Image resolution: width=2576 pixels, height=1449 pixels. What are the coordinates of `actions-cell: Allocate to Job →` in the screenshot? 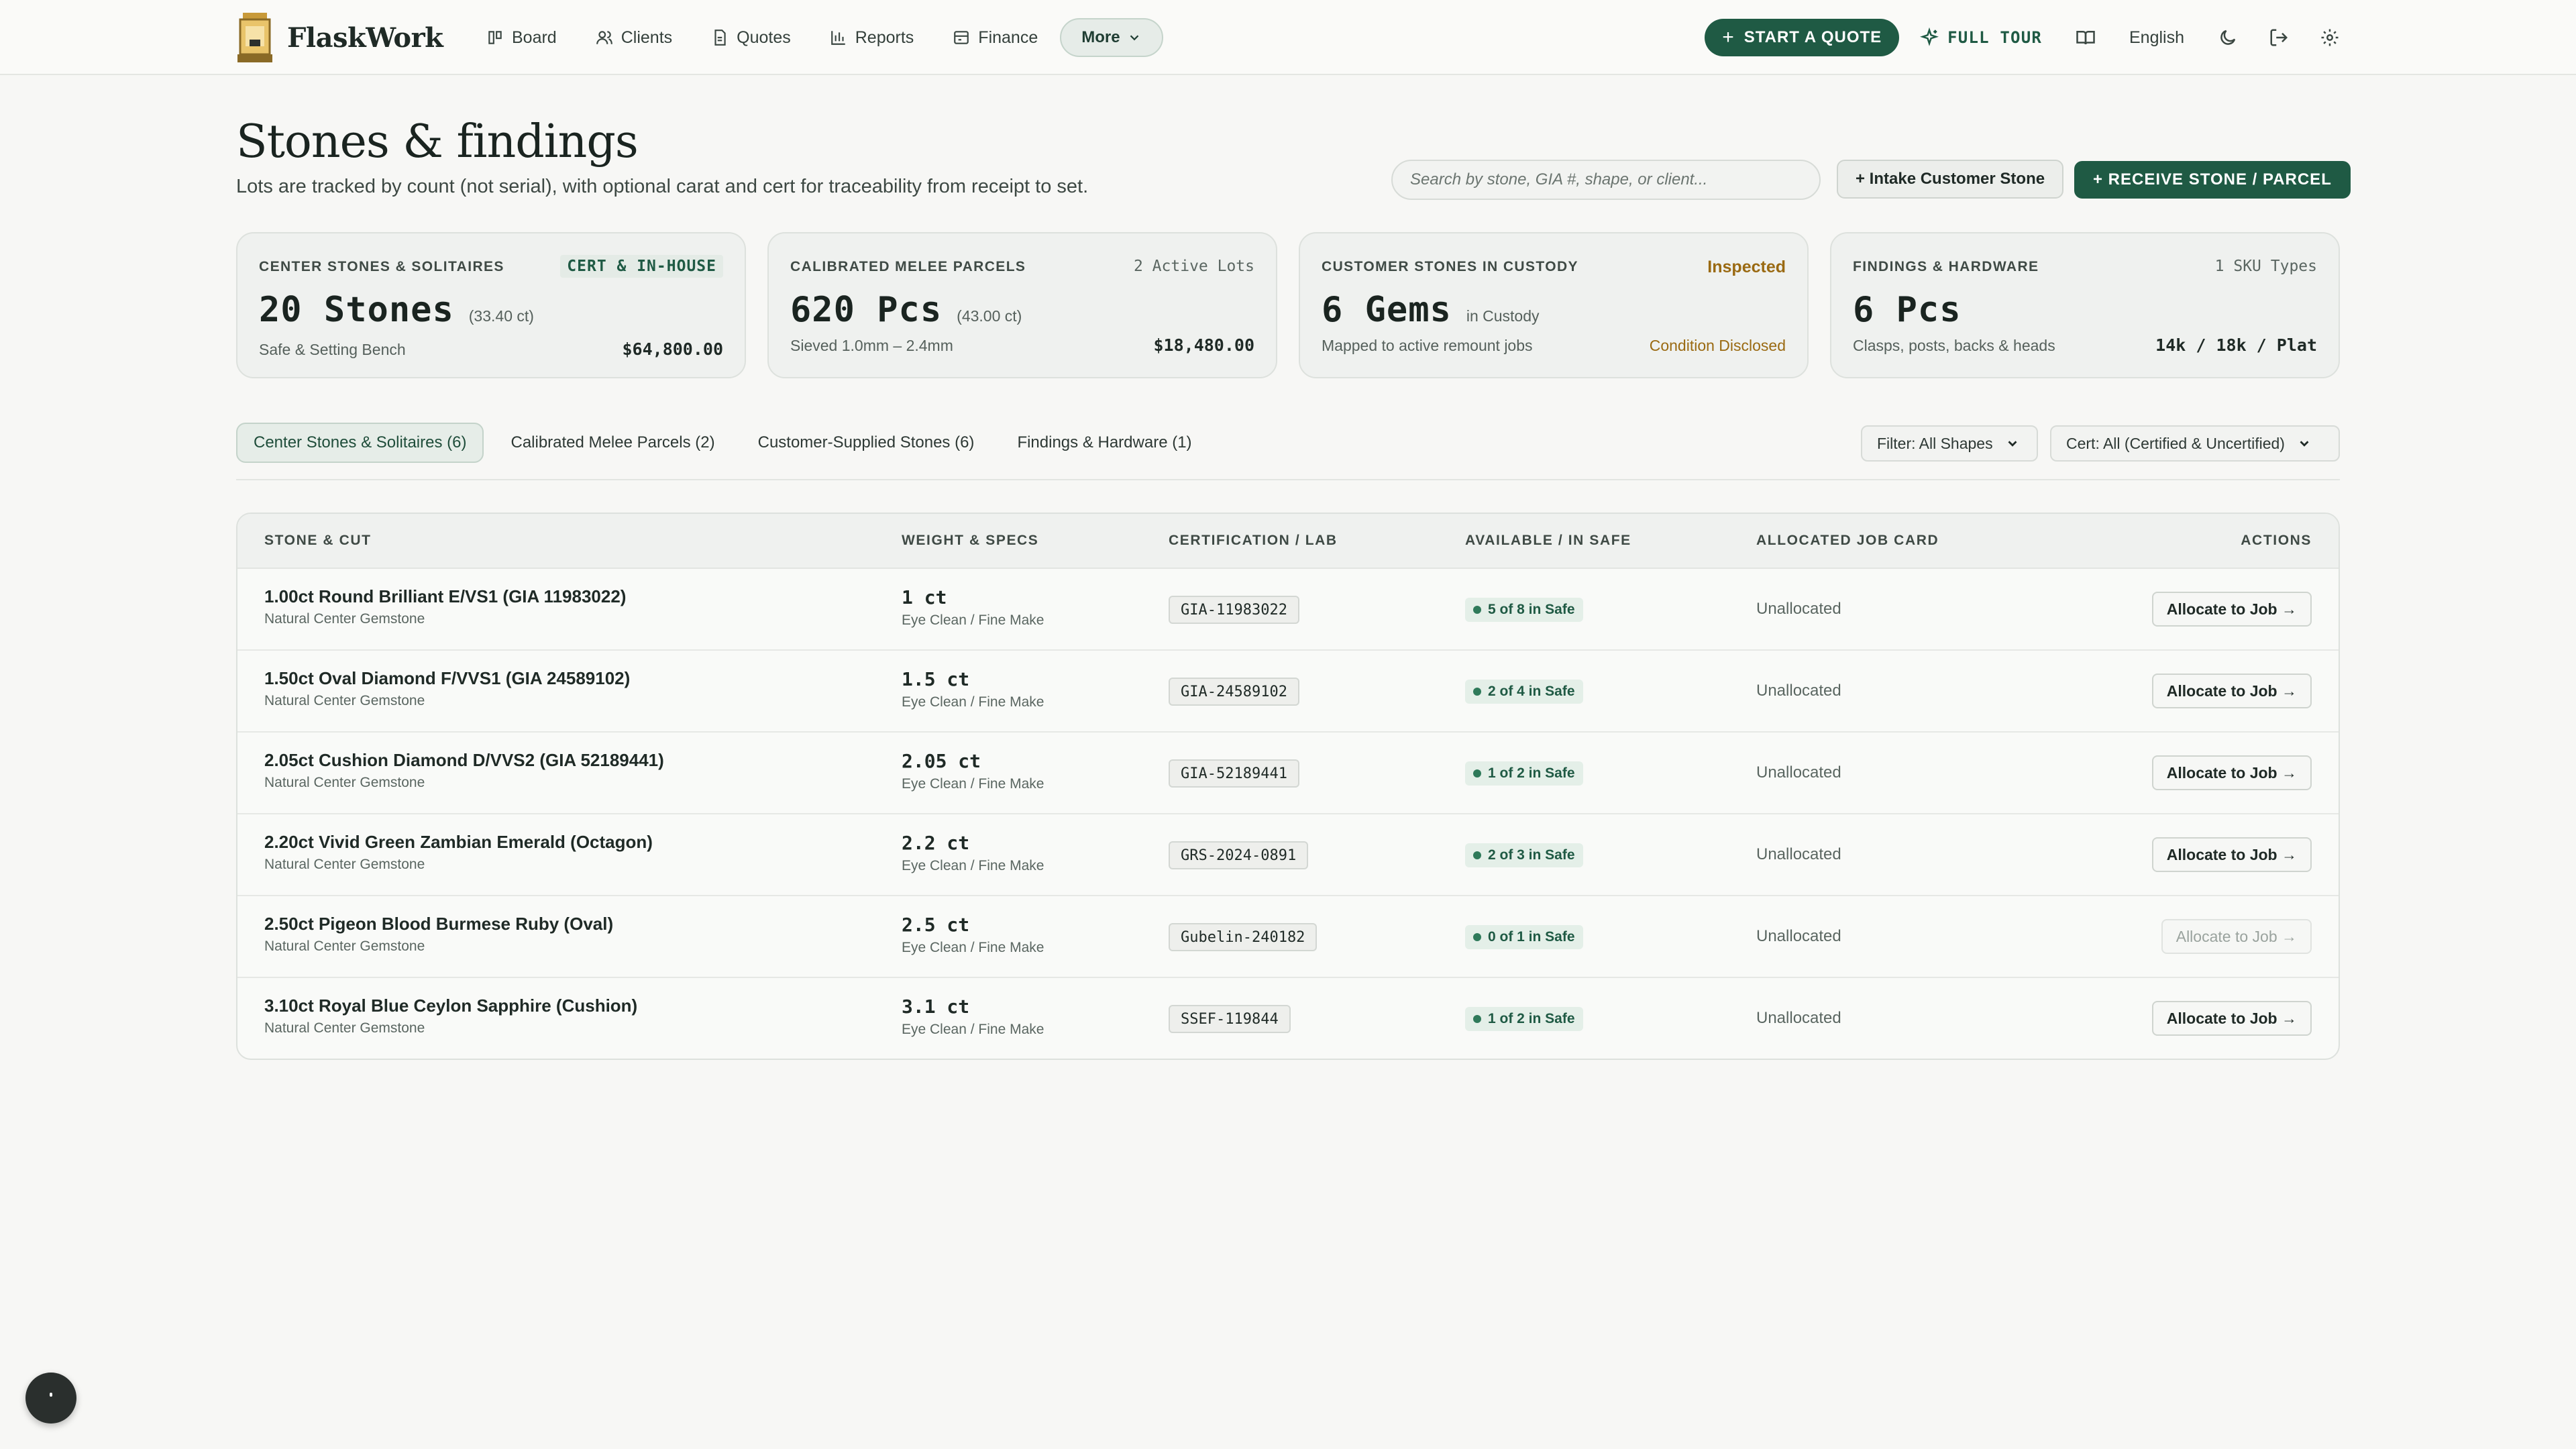 It's located at (2231, 609).